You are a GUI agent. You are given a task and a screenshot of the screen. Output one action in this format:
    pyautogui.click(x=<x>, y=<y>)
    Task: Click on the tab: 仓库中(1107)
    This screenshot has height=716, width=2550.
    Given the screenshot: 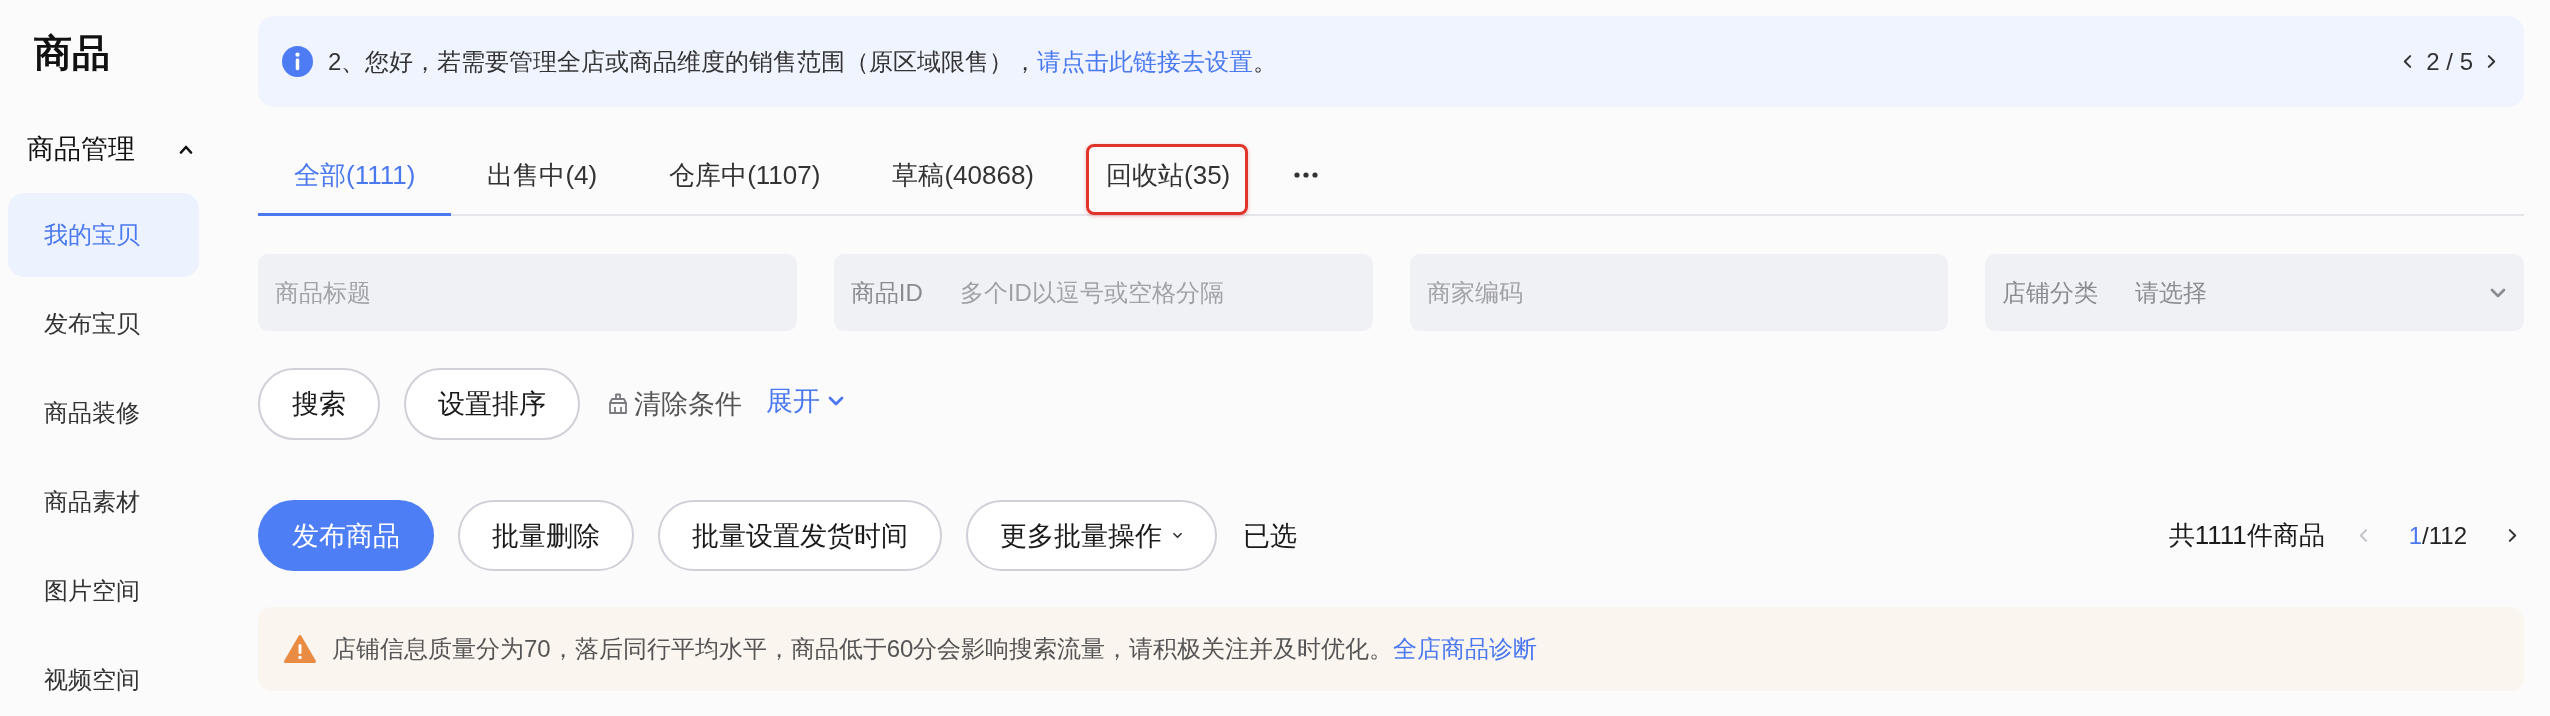 What is the action you would take?
    pyautogui.click(x=745, y=181)
    